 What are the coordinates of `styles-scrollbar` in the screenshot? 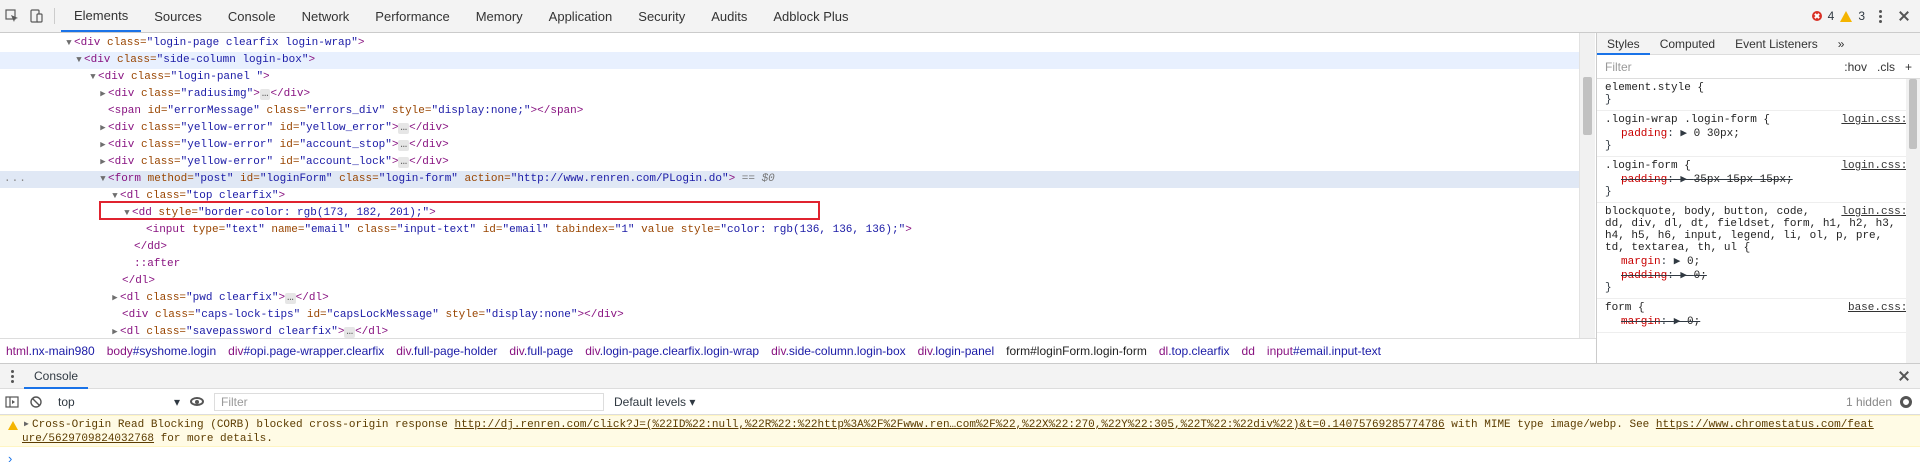 It's located at (1913, 221).